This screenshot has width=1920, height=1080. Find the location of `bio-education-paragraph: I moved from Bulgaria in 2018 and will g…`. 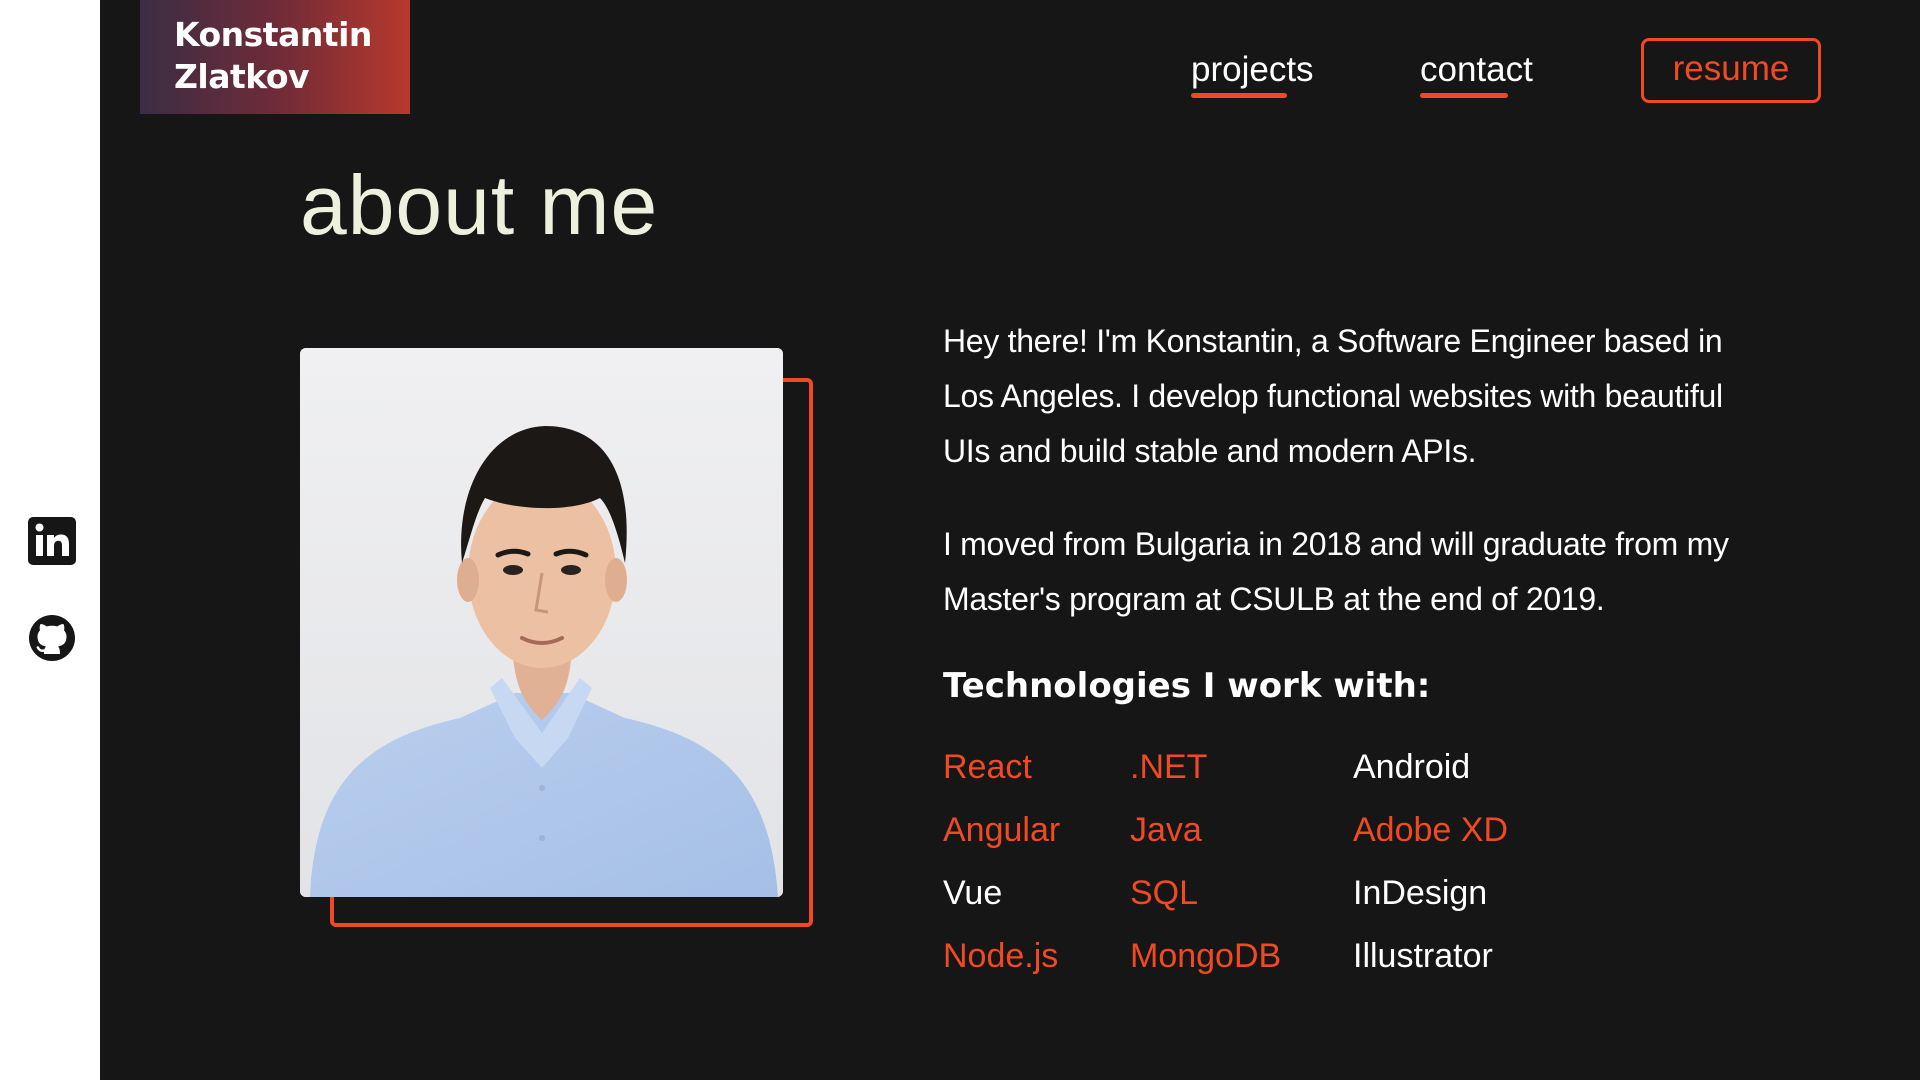

bio-education-paragraph: I moved from Bulgaria in 2018 and will g… is located at coordinates (1336, 571).